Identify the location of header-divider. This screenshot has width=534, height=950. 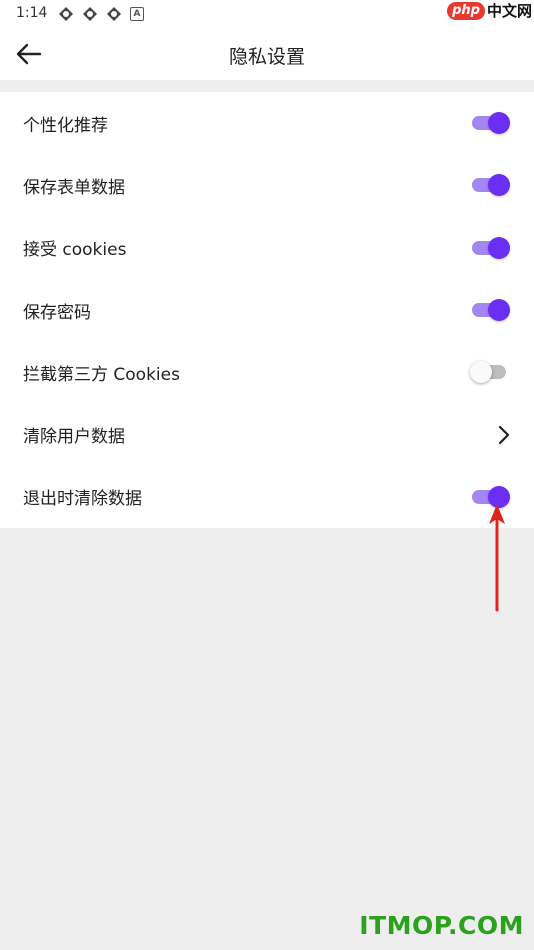
(267, 86).